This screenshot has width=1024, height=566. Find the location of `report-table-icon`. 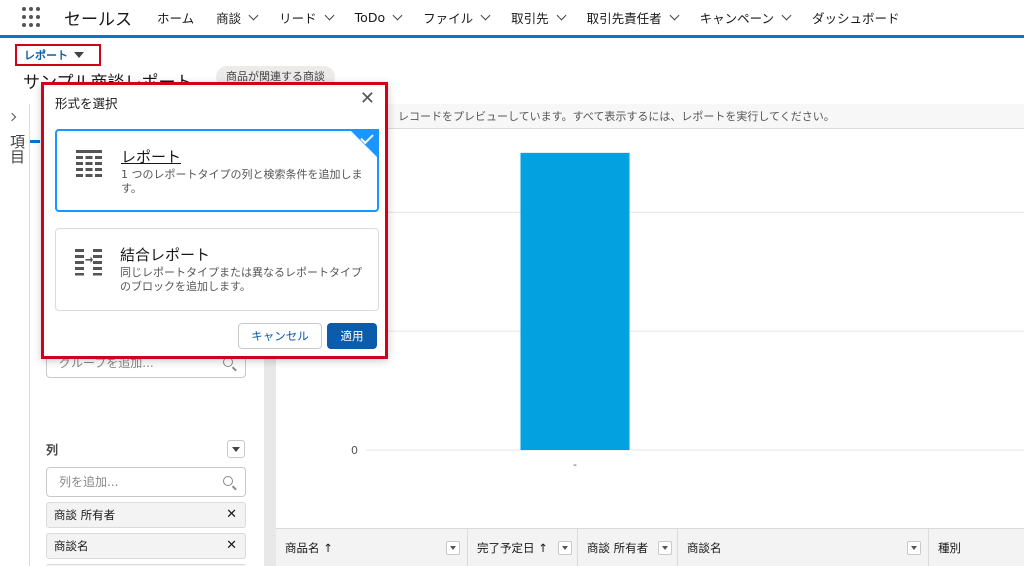

report-table-icon is located at coordinates (89, 163).